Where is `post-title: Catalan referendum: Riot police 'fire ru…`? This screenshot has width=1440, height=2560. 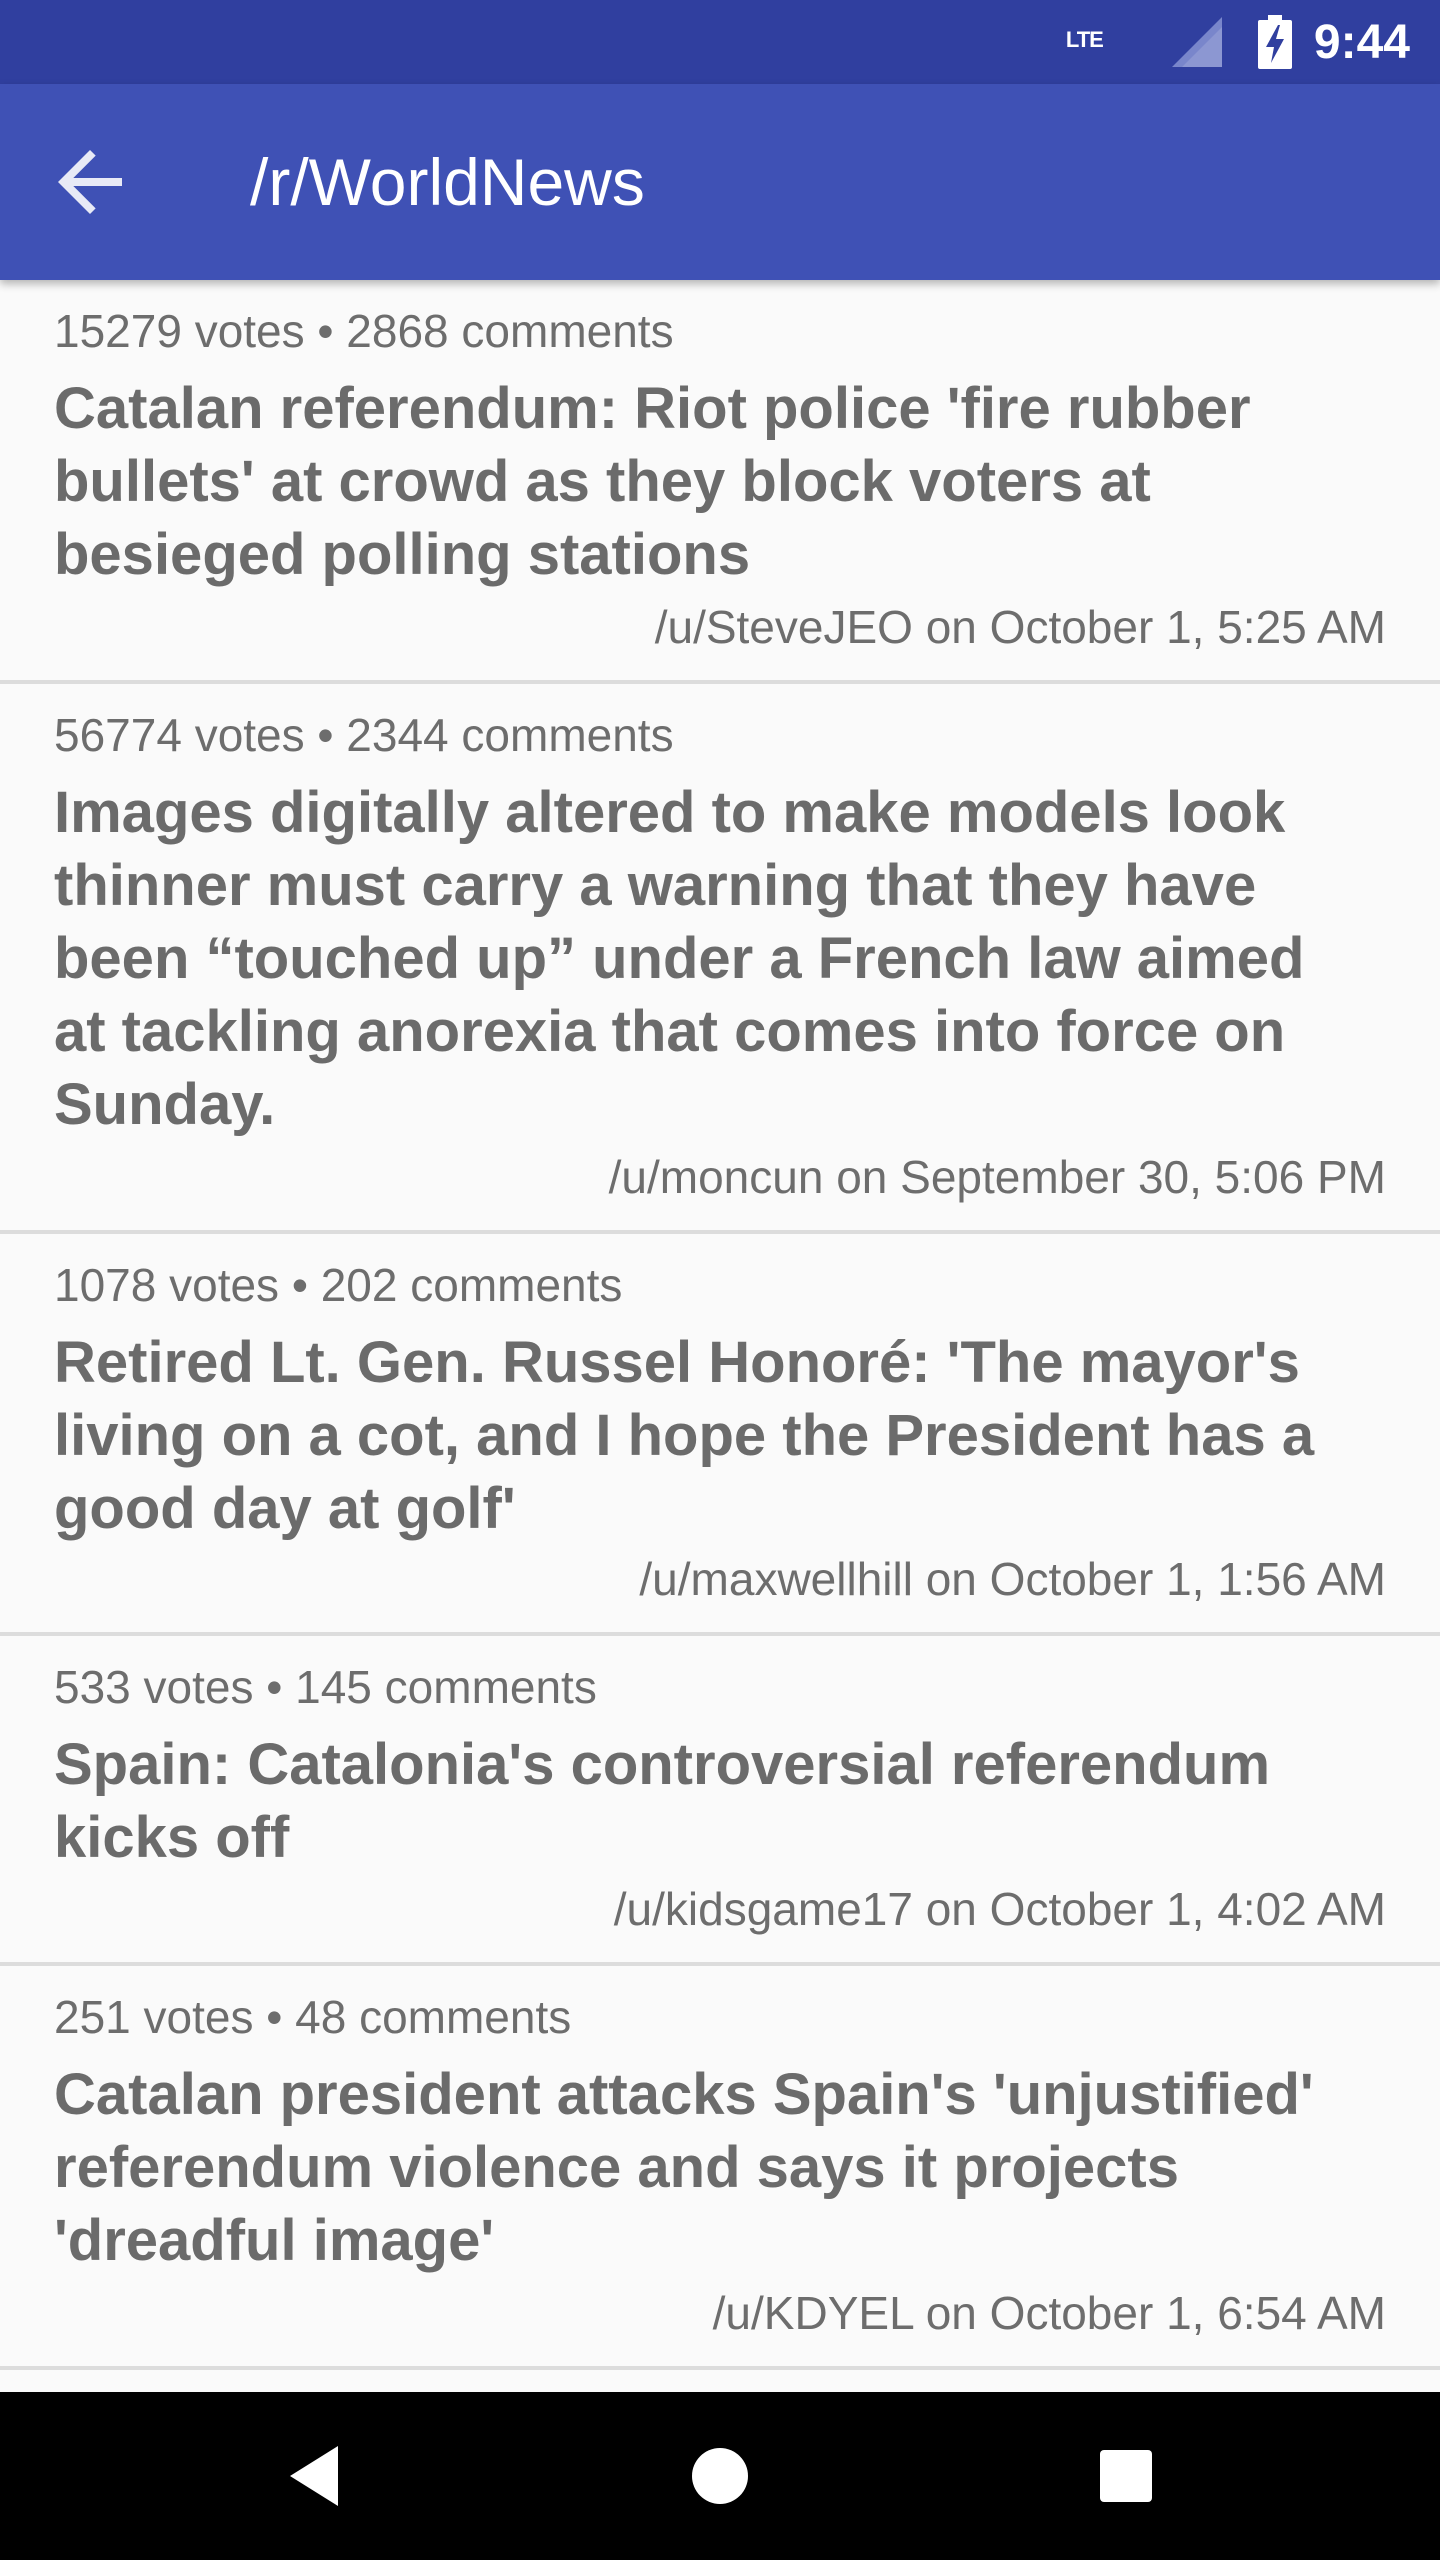
post-title: Catalan referendum: Riot police 'fire ru… is located at coordinates (704, 481).